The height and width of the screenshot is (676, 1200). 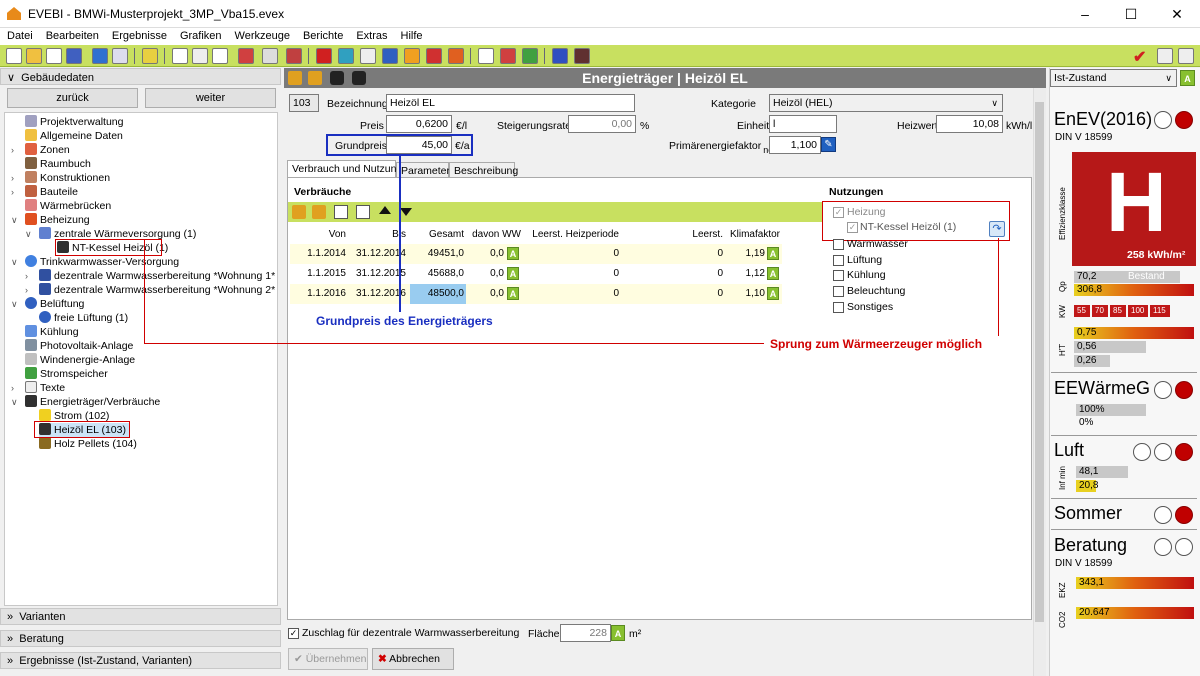 I want to click on wand-icon, so click(x=150, y=56).